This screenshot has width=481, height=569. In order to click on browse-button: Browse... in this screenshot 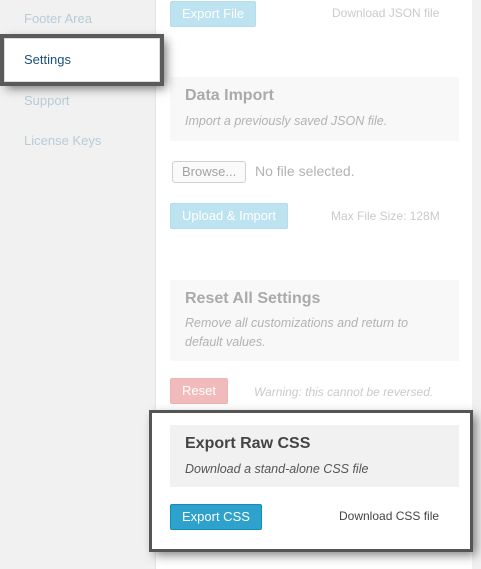, I will do `click(209, 172)`.